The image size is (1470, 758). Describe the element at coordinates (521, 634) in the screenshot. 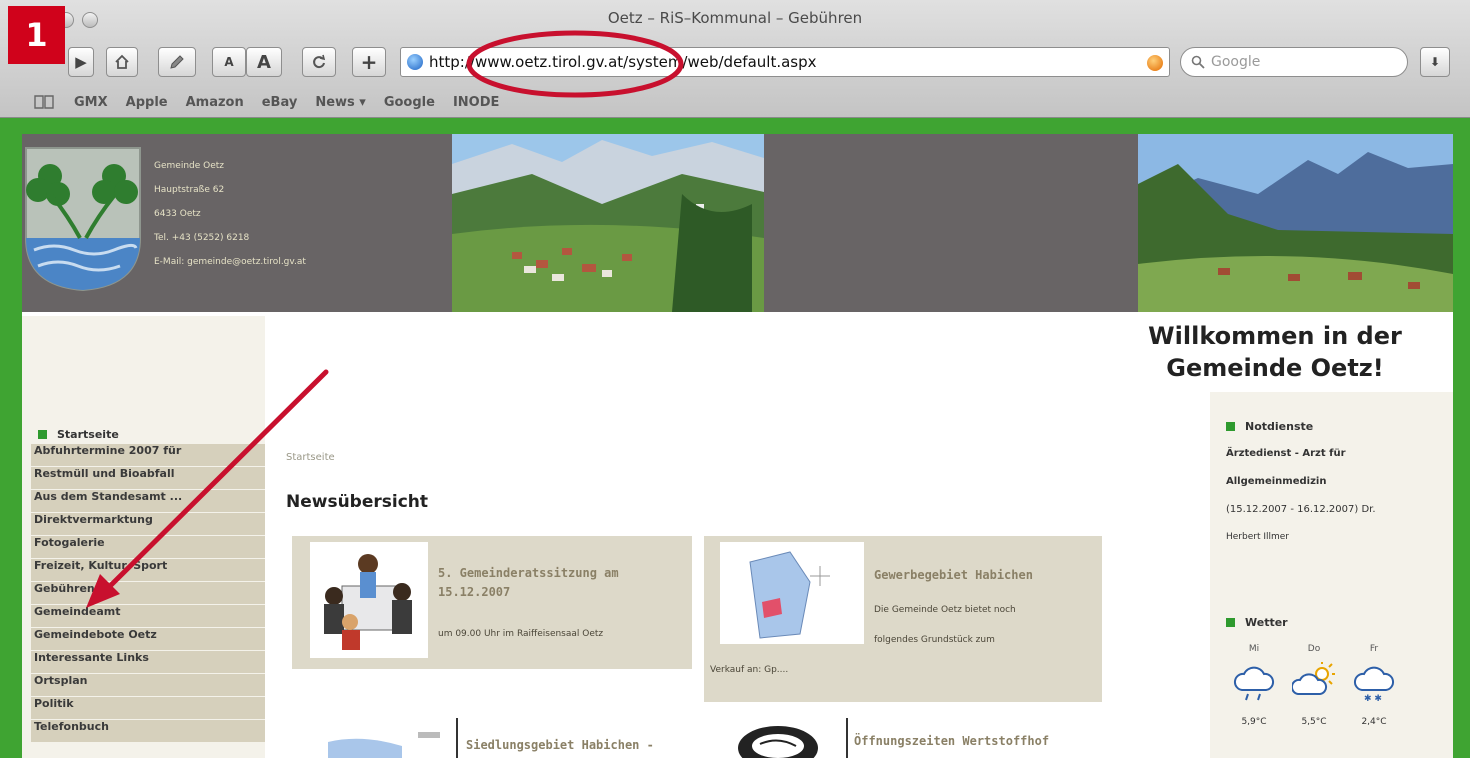

I see `news-teaser: um 09.00 Uhr im Raiffeisensaal Oetz` at that location.